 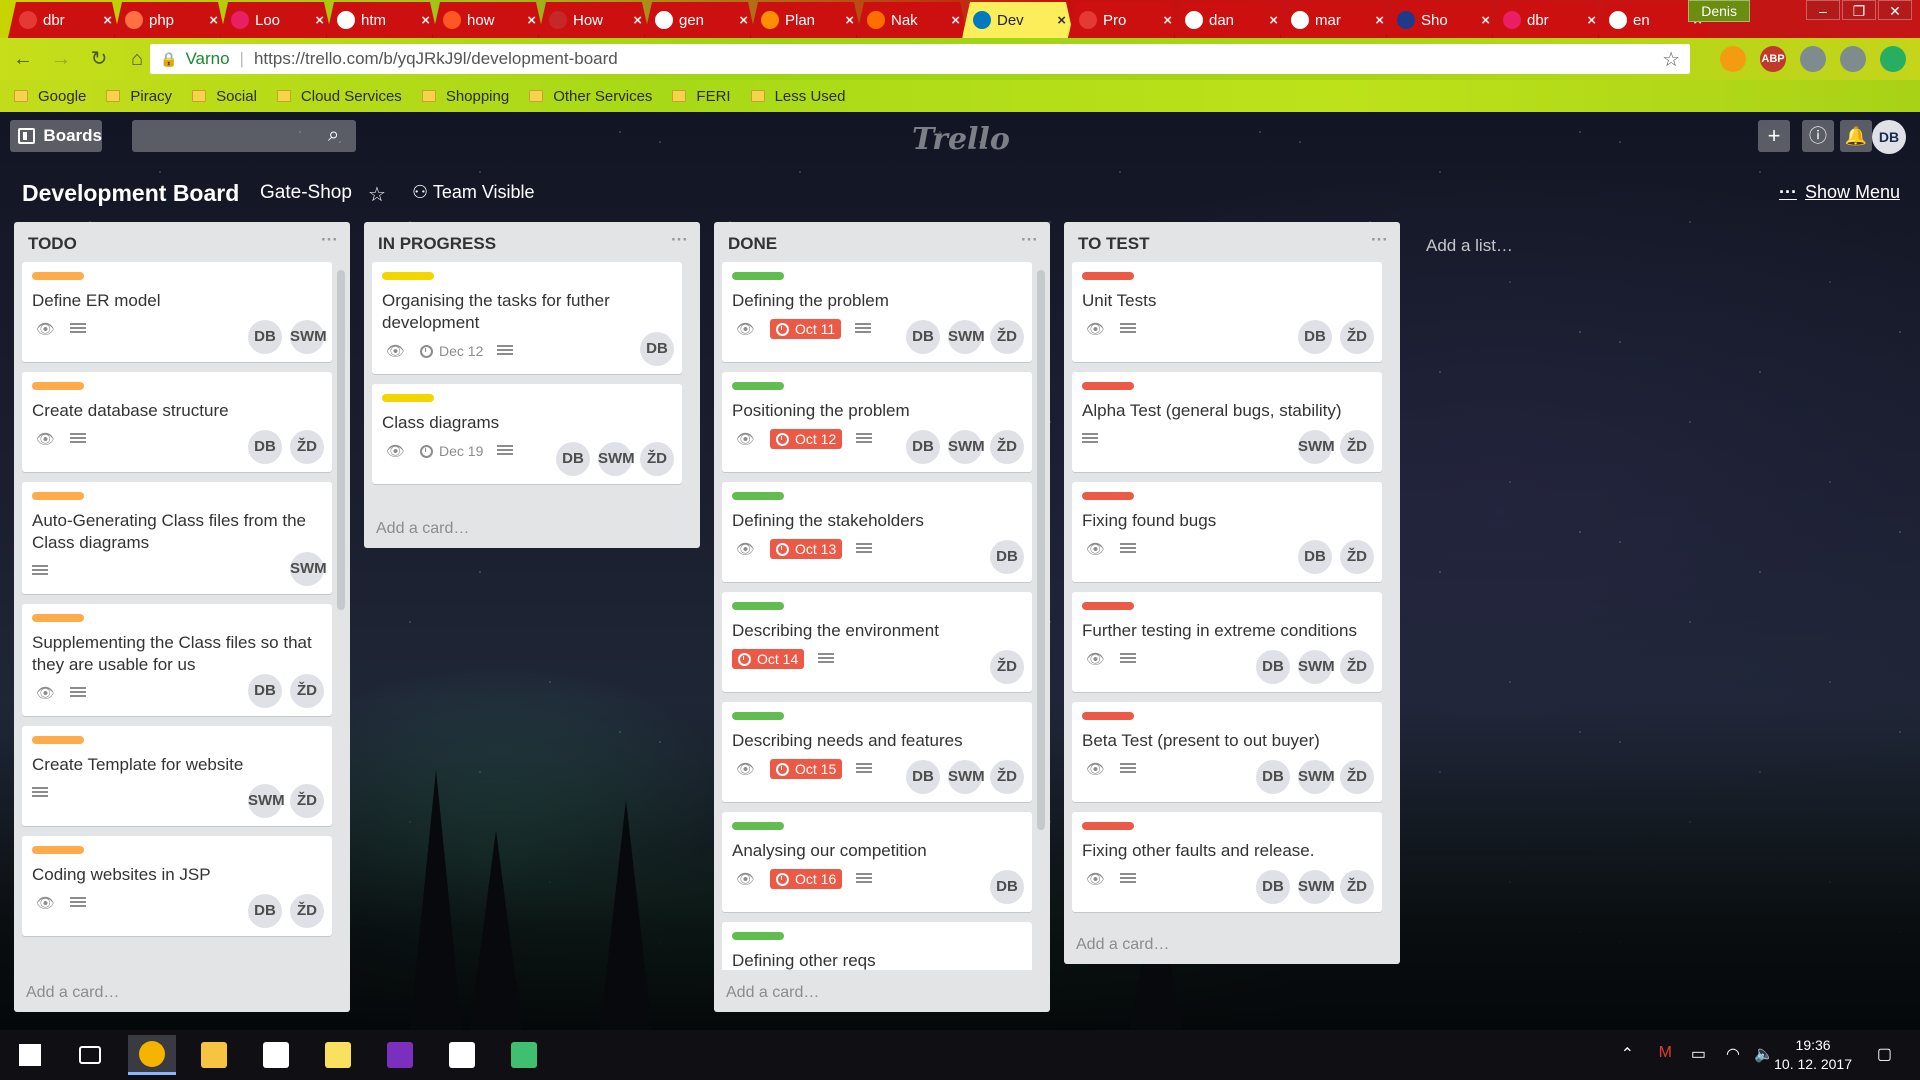 I want to click on browser-tab: mar ×, so click(x=1336, y=20).